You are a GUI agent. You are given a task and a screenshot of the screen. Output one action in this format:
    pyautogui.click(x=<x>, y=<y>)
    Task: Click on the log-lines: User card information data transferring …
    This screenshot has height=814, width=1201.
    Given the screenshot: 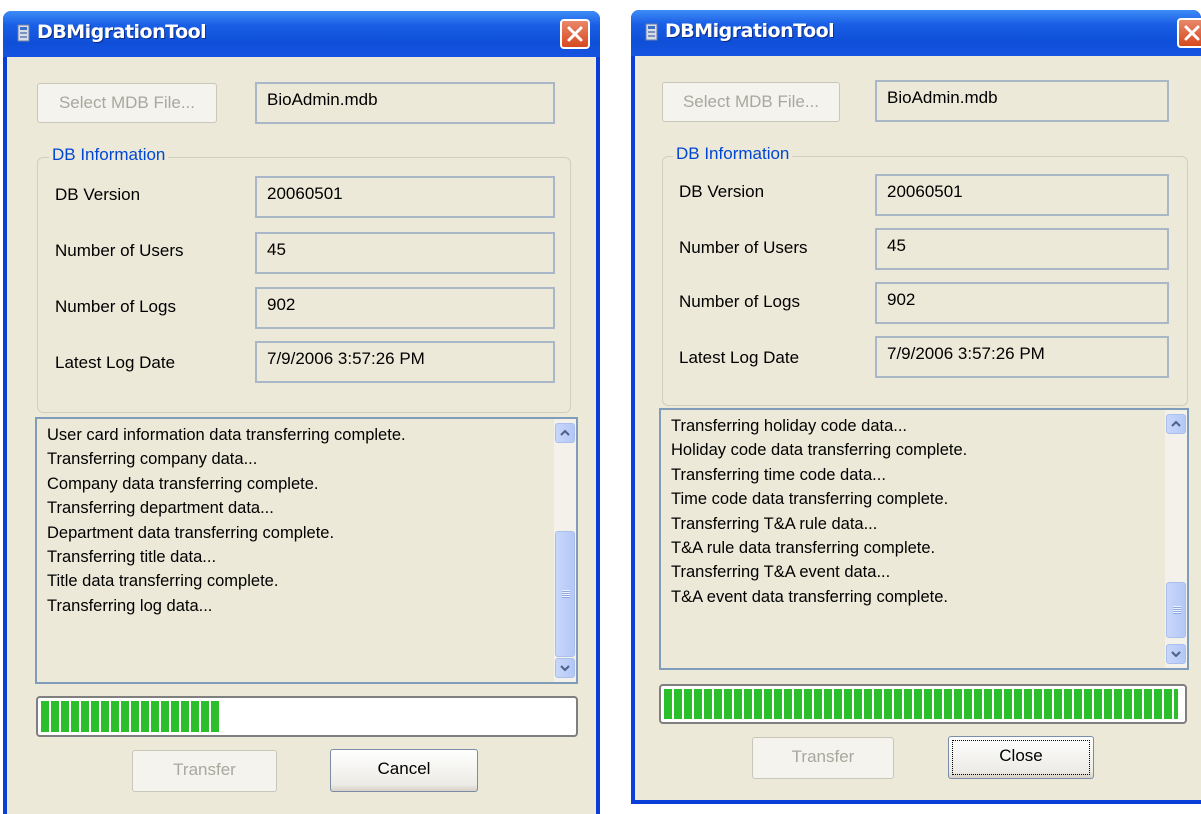 What is the action you would take?
    pyautogui.click(x=226, y=520)
    